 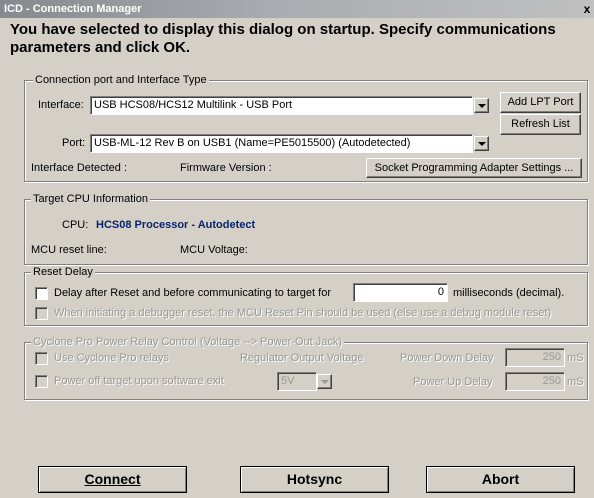 I want to click on reset-delay-legend: Reset Delay, so click(x=63, y=272).